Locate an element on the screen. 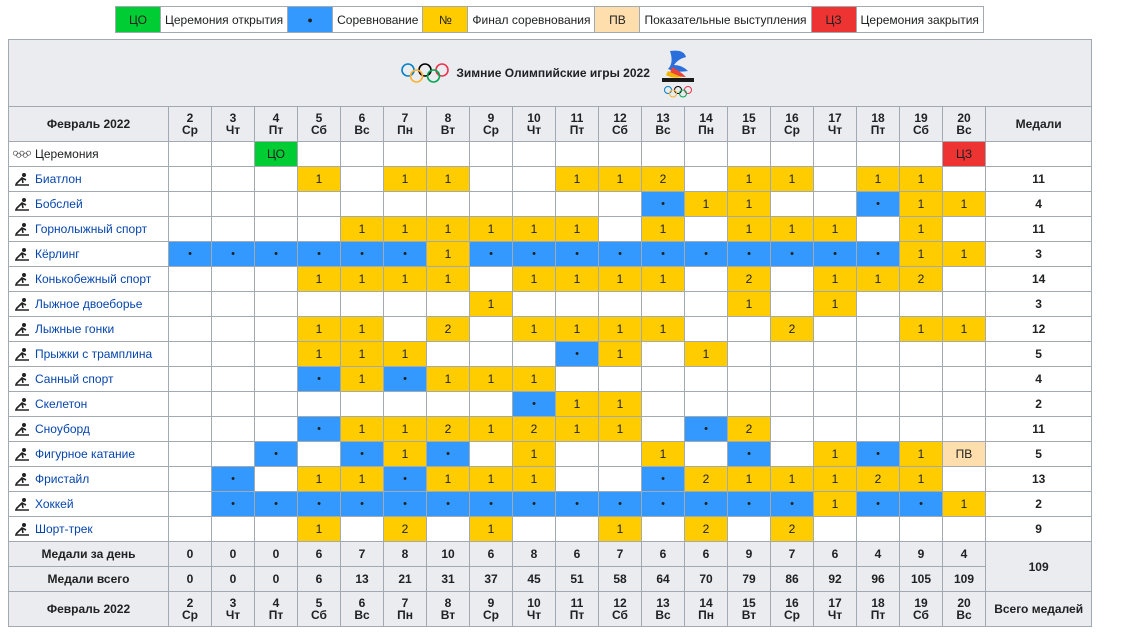 This screenshot has height=639, width=1123. sport-name: Лыжные гонки is located at coordinates (88, 329).